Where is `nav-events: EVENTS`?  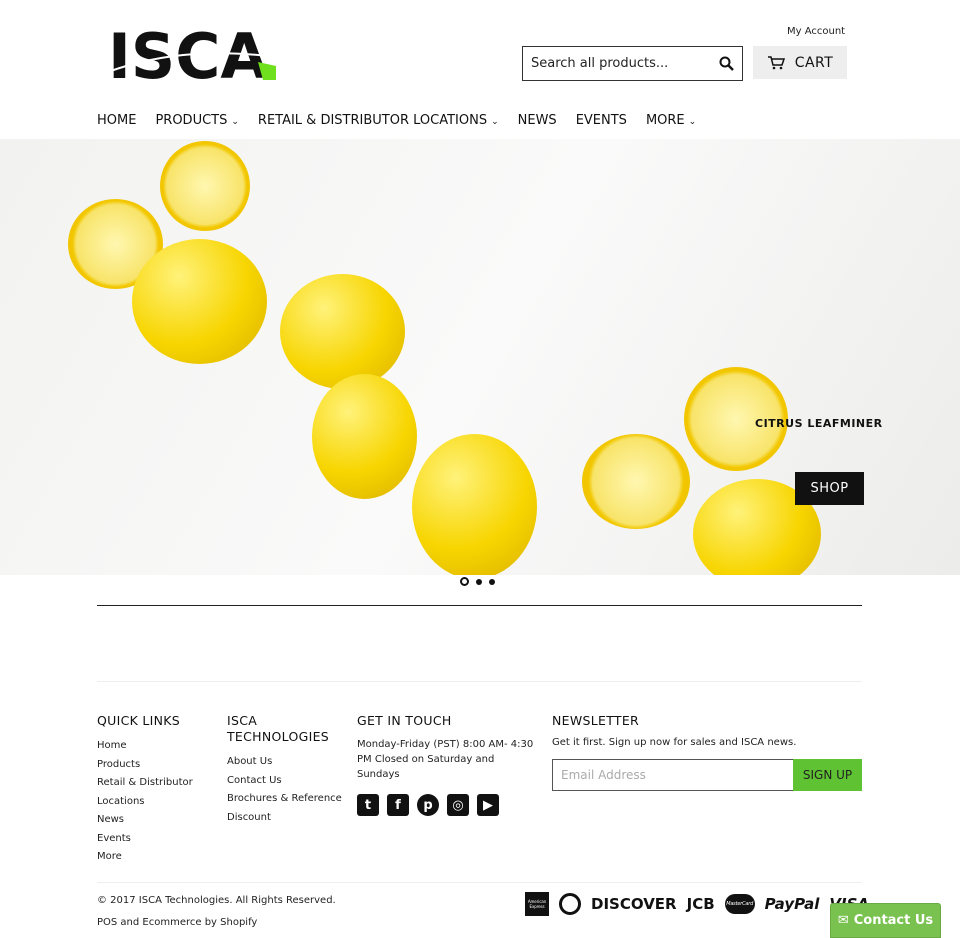 nav-events: EVENTS is located at coordinates (601, 120).